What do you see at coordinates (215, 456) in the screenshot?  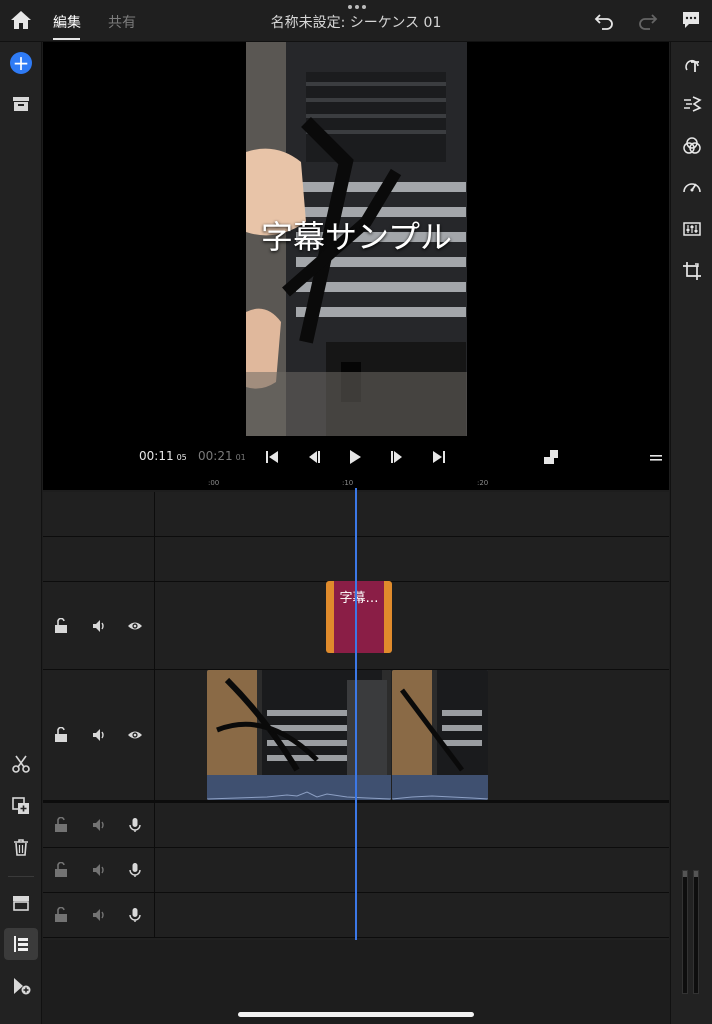 I see `total-time: 00:21` at bounding box center [215, 456].